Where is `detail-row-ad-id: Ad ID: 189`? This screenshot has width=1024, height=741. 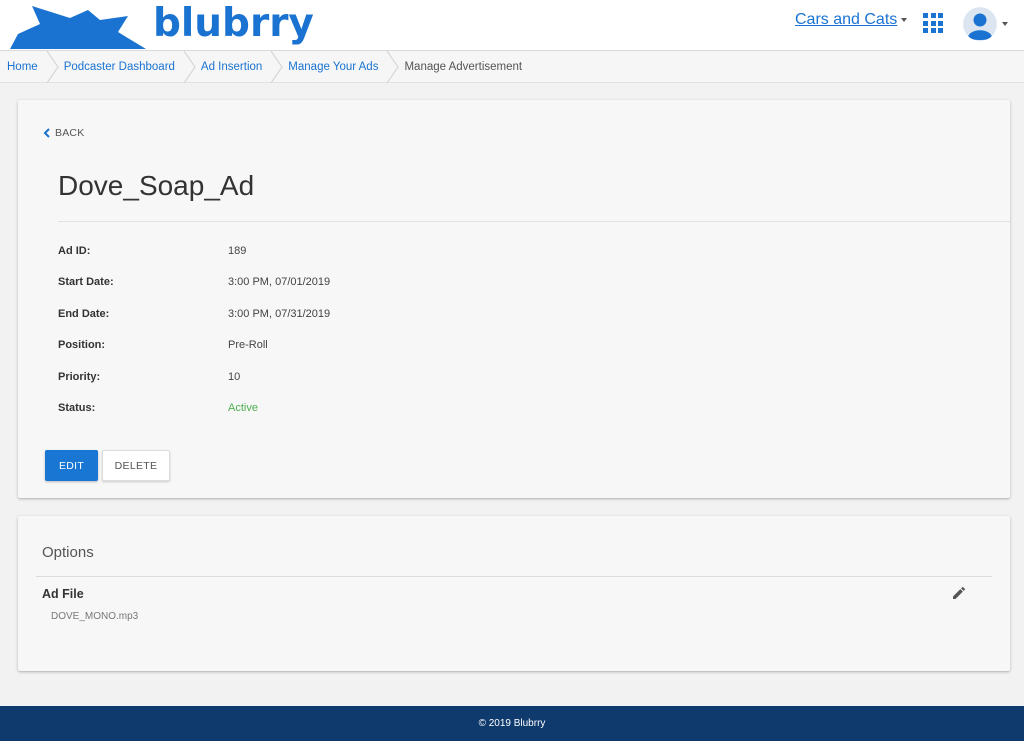 detail-row-ad-id: Ad ID: 189 is located at coordinates (152, 251).